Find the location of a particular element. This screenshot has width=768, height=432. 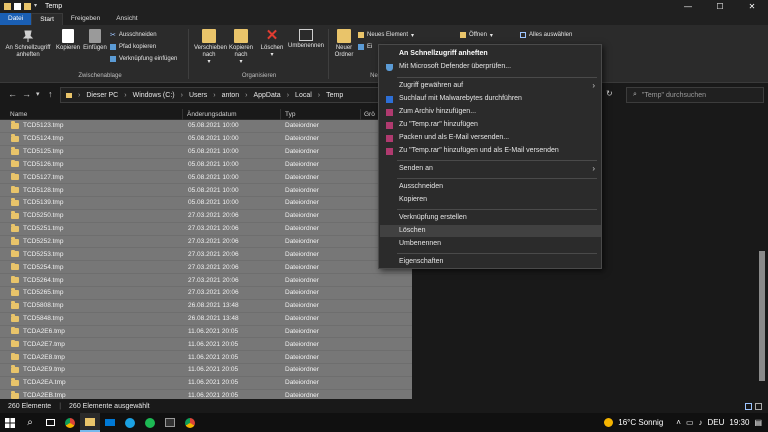

close-button: ✕ is located at coordinates (752, 6).